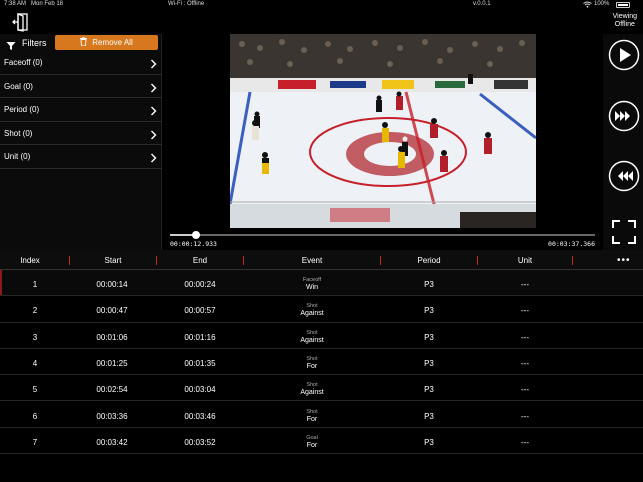 The image size is (643, 482). Describe the element at coordinates (112, 442) in the screenshot. I see `cell-start: 00:03:42` at that location.